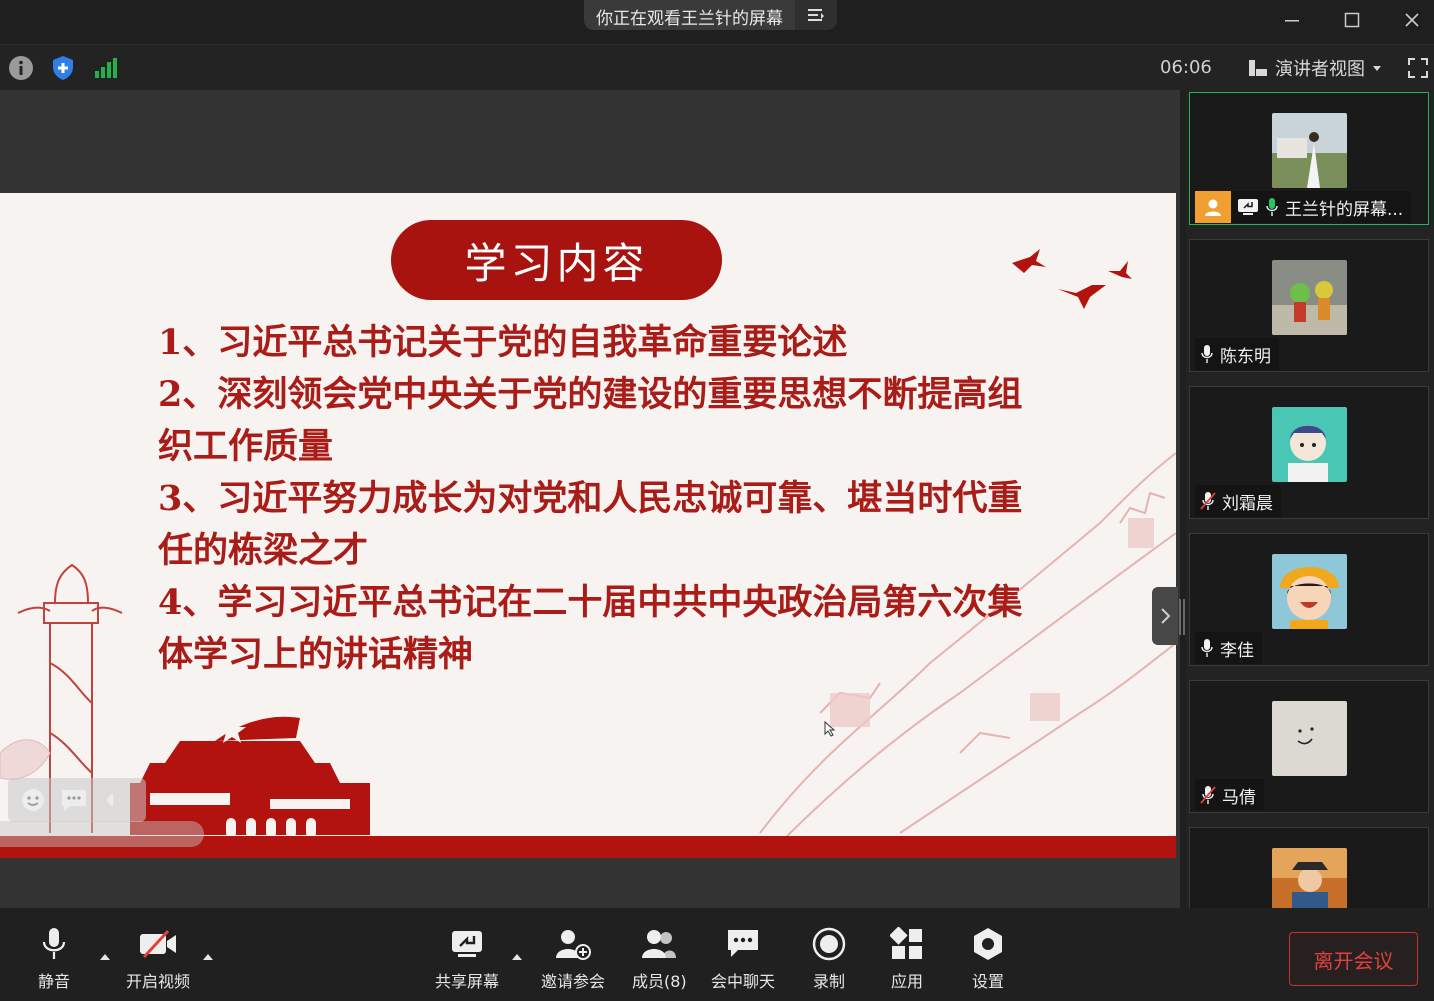  What do you see at coordinates (1292, 20) in the screenshot?
I see `minimize-button` at bounding box center [1292, 20].